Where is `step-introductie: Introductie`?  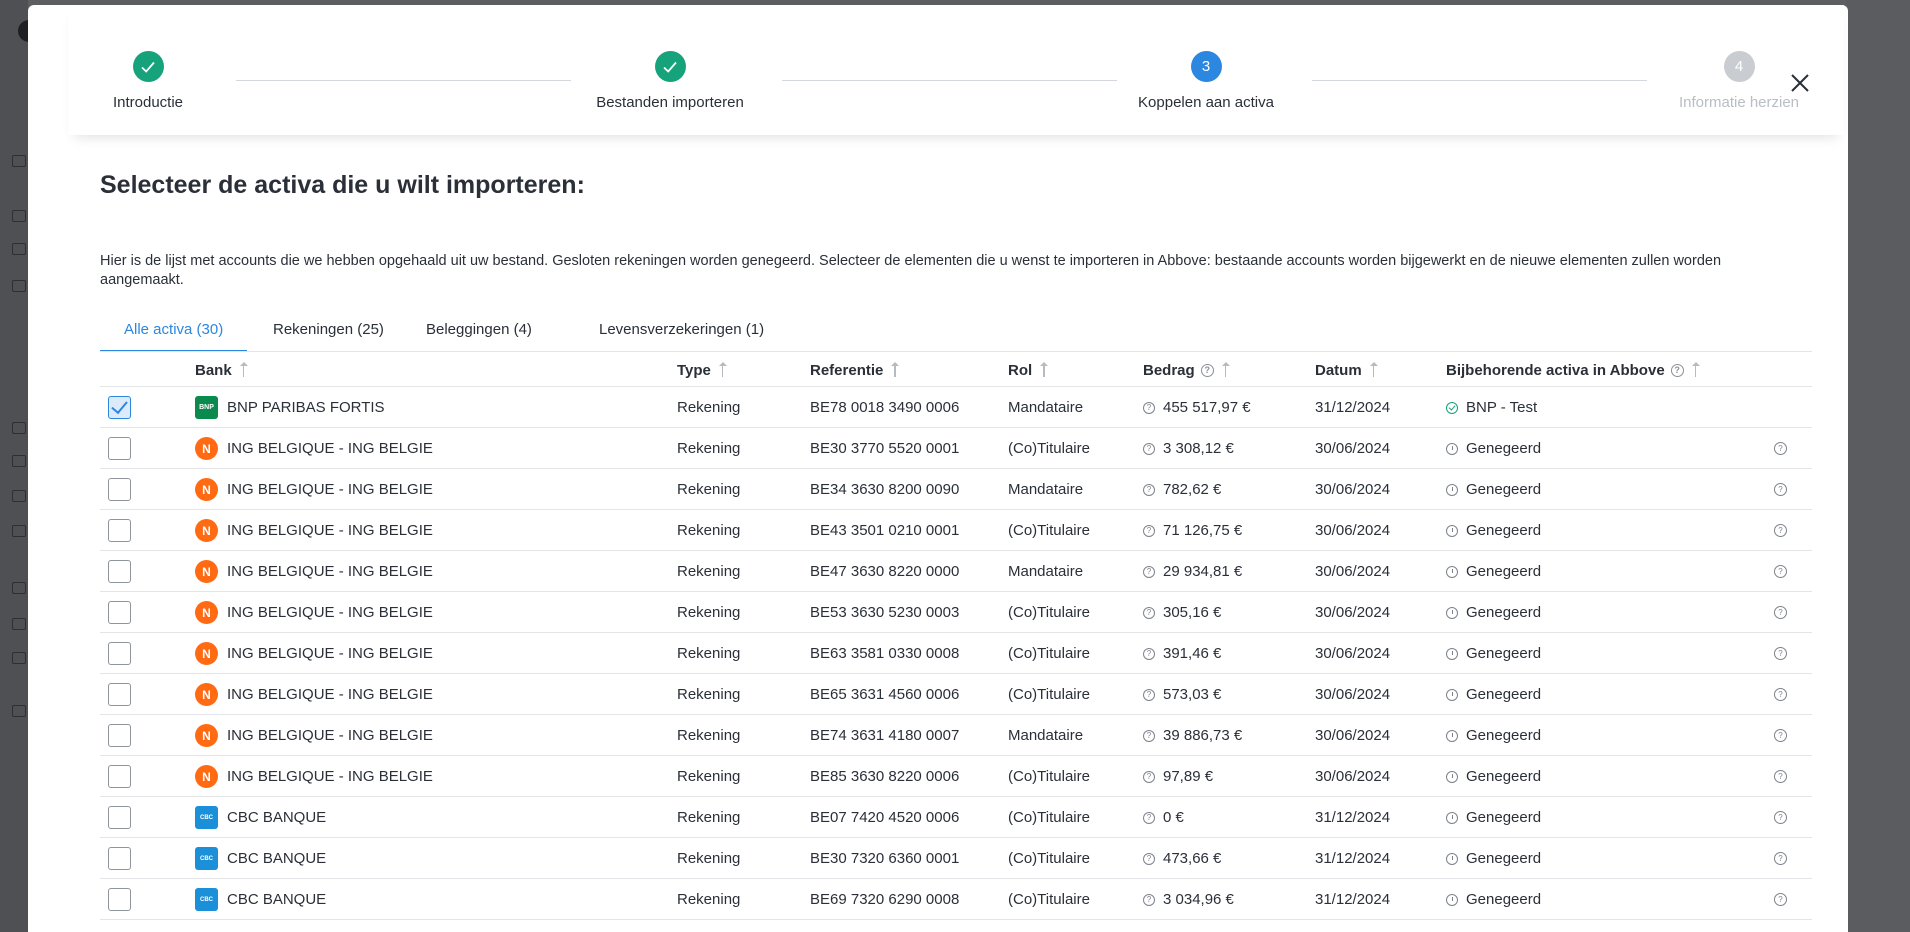 step-introductie: Introductie is located at coordinates (148, 81).